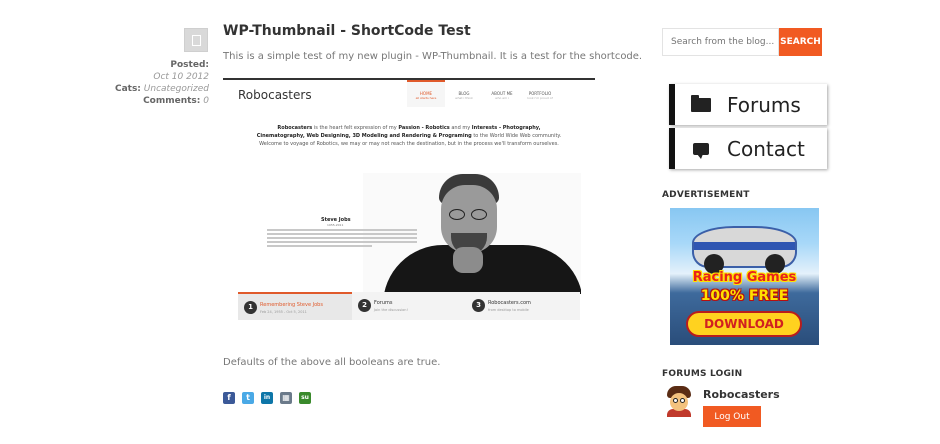  Describe the element at coordinates (701, 103) in the screenshot. I see `folder-icon` at that location.